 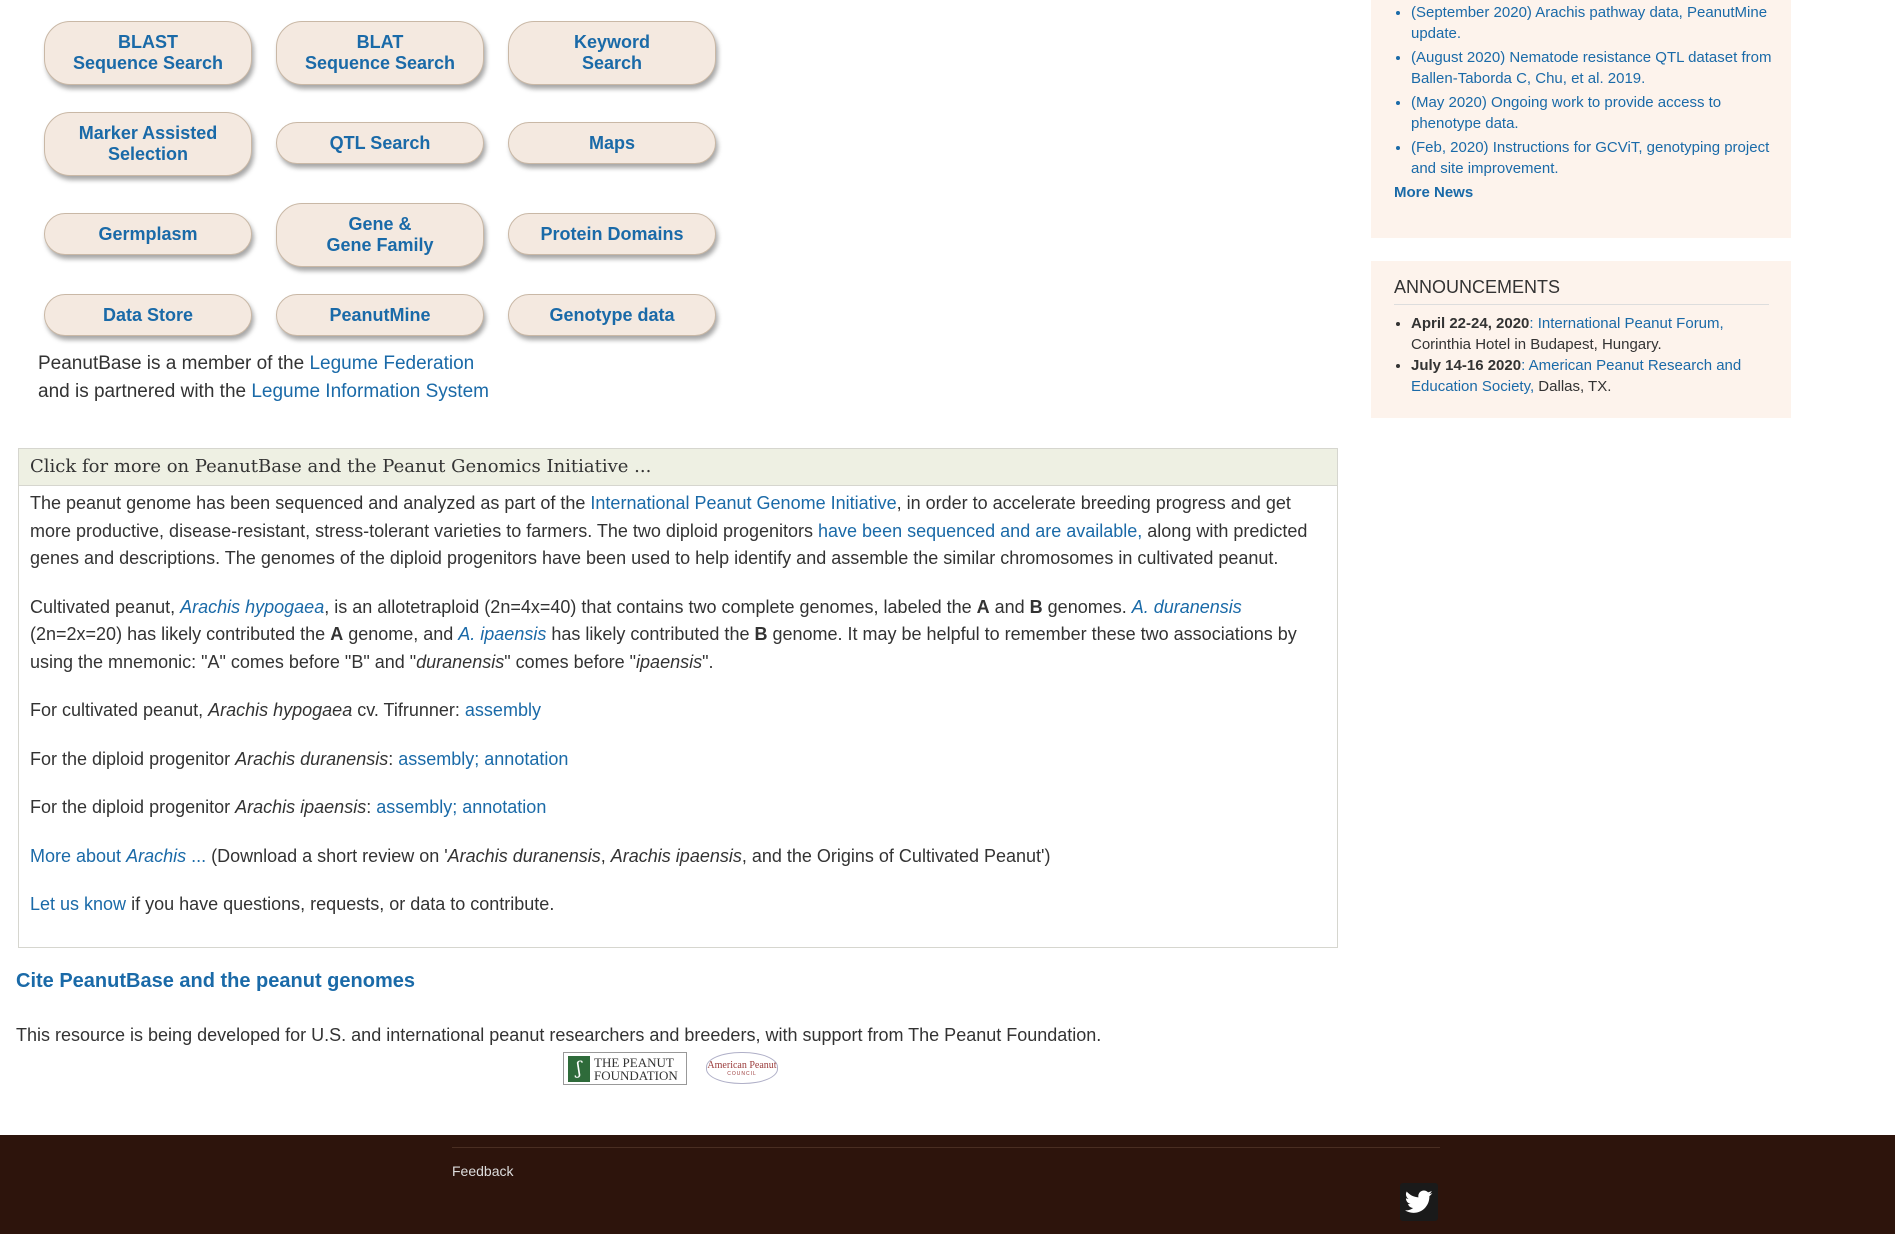 I want to click on protein-domains-button: Protein Domains, so click(x=612, y=234).